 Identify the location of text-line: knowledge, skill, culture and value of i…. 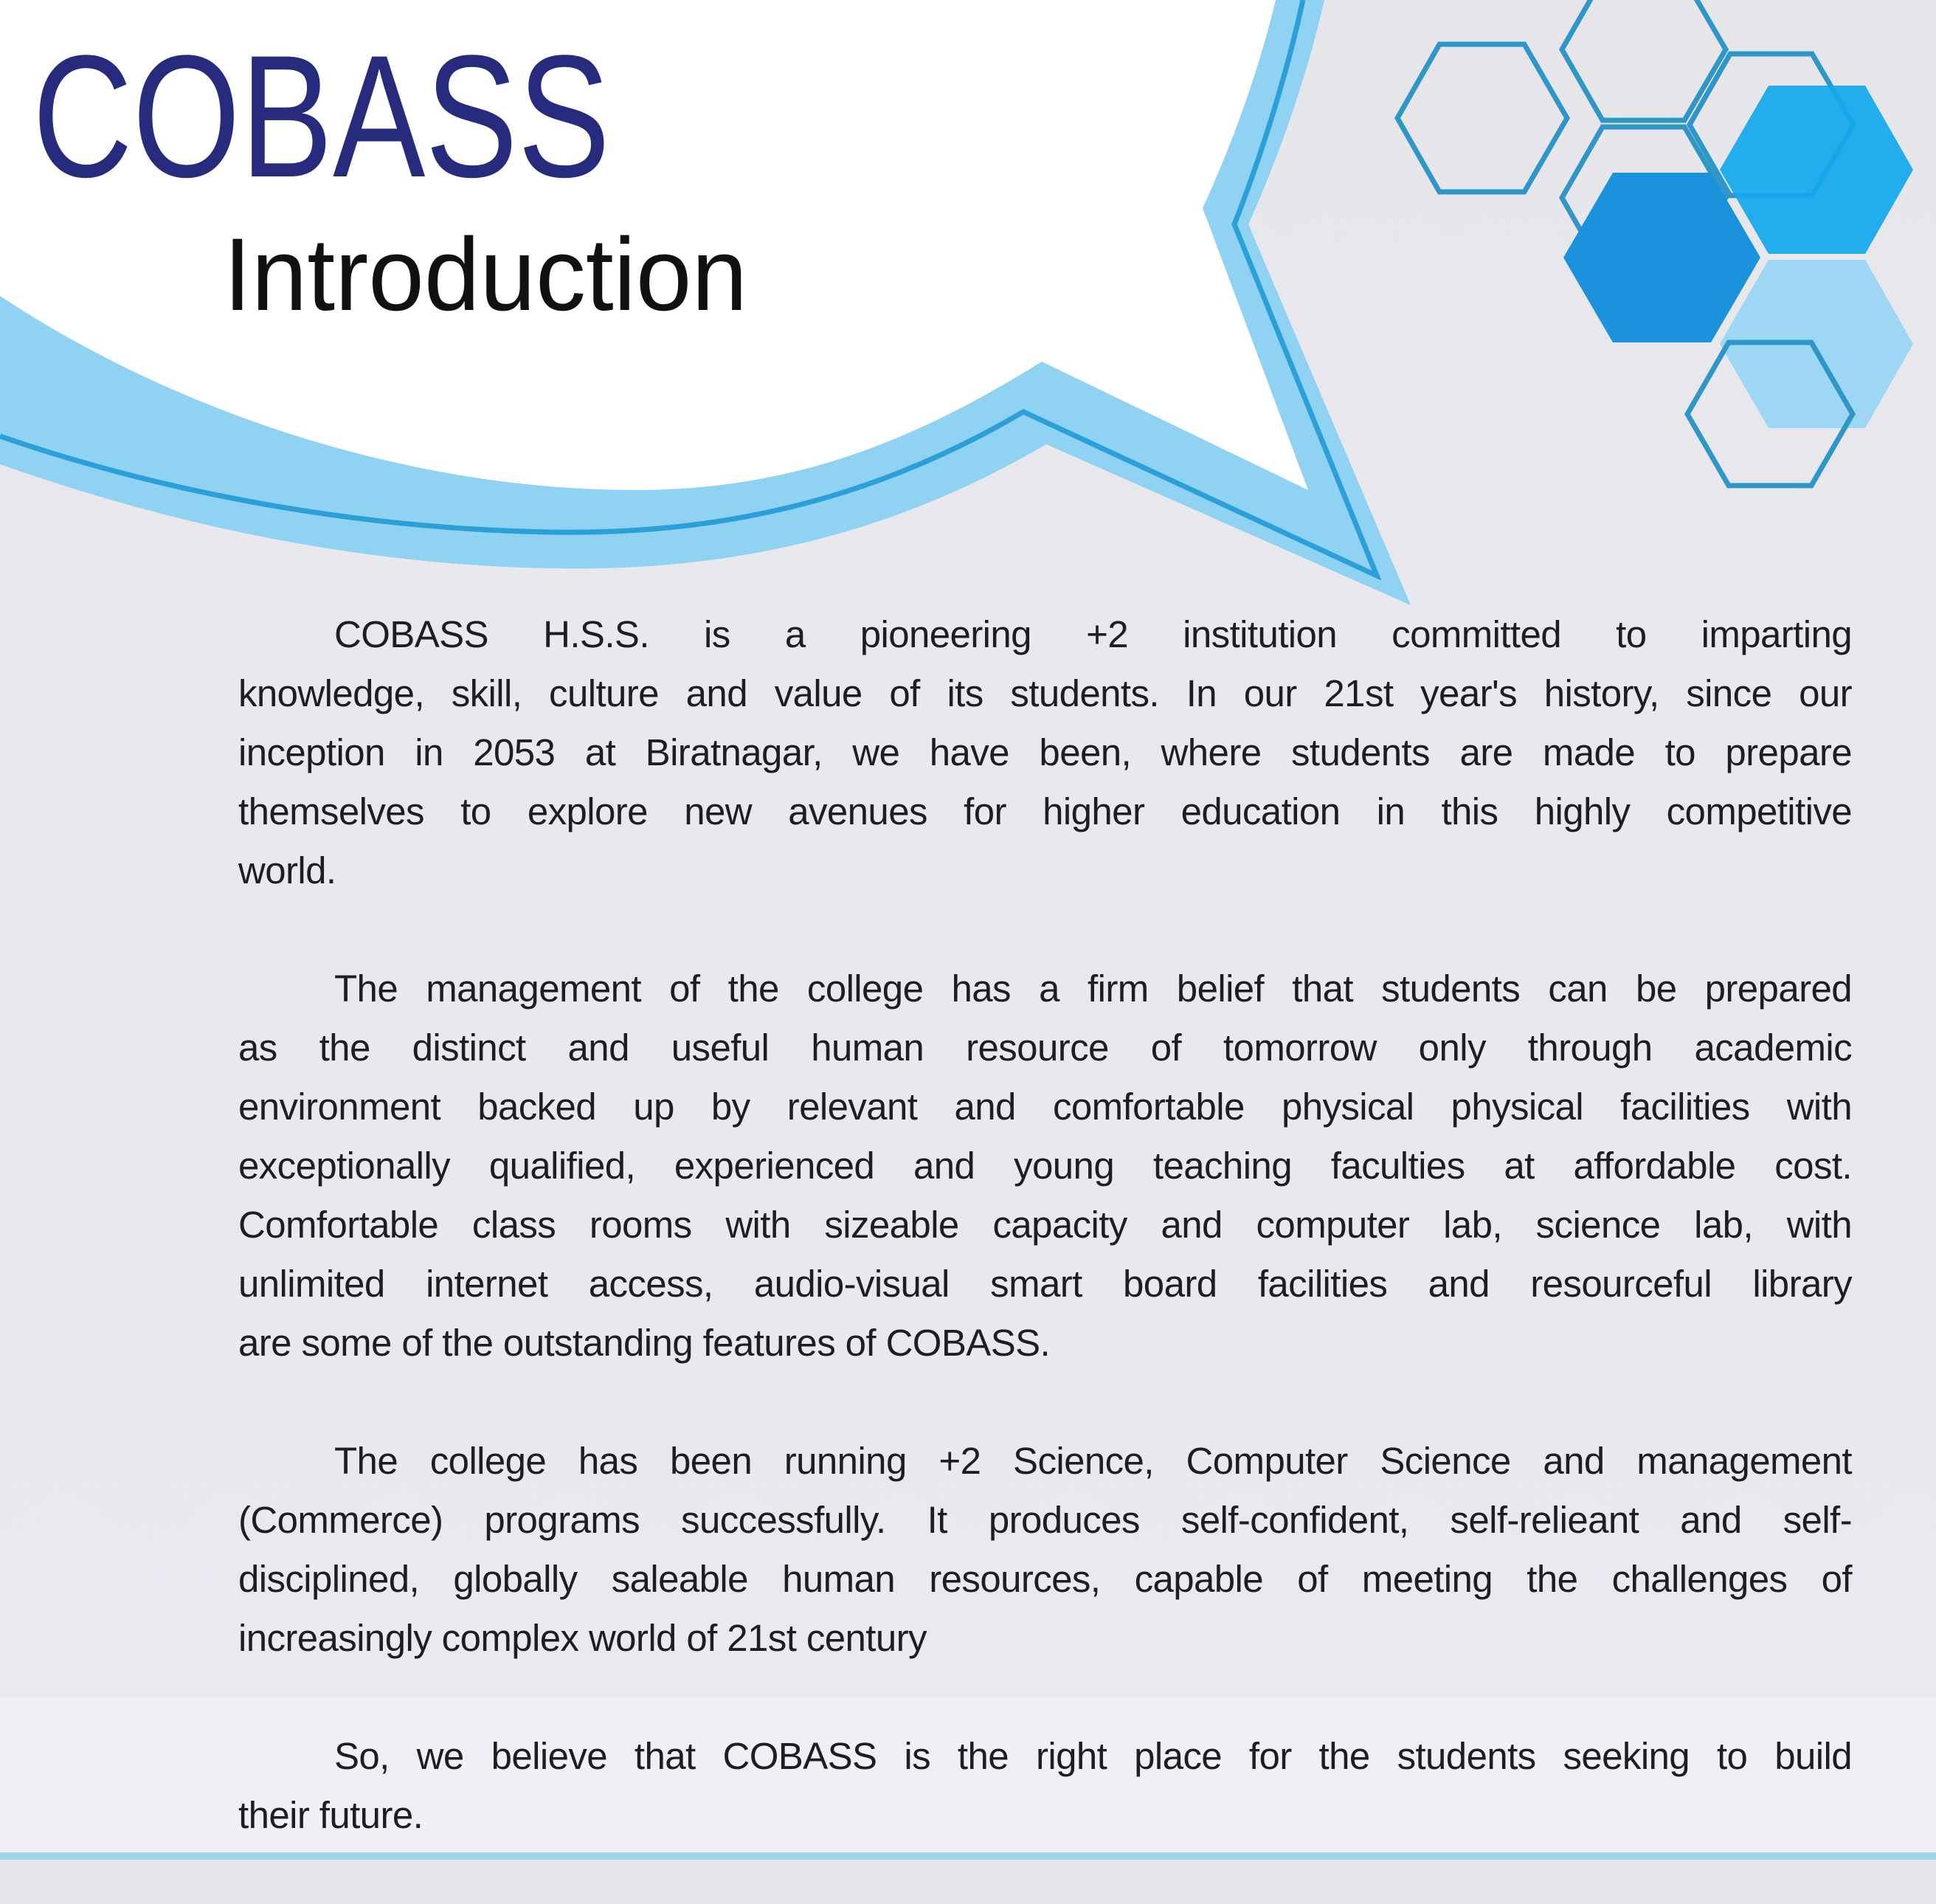
(1045, 693).